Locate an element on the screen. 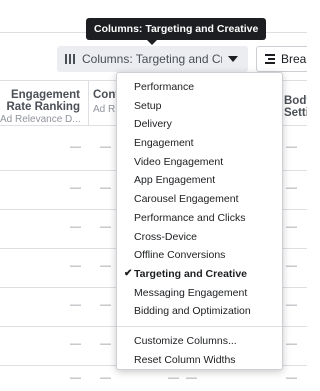  menu-item-targeting-and-creative: ✔ Targeting and Creative is located at coordinates (199, 274).